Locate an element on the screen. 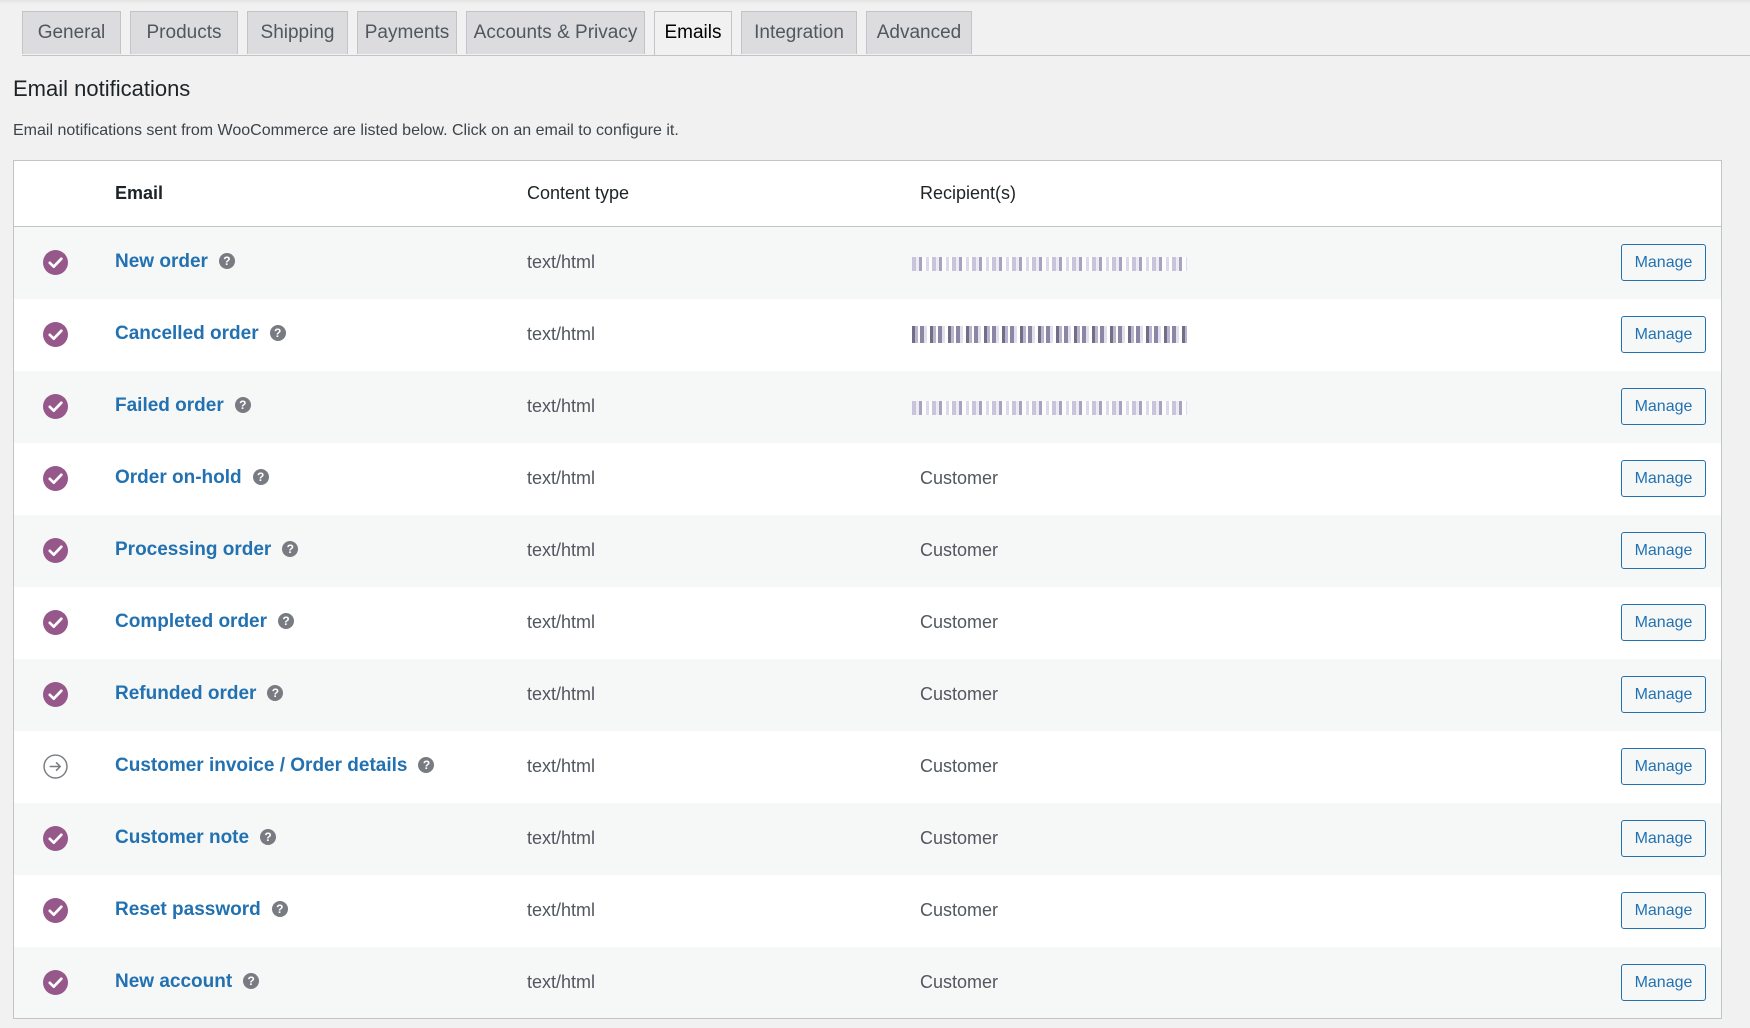 The image size is (1750, 1028). email-name: New account is located at coordinates (174, 981).